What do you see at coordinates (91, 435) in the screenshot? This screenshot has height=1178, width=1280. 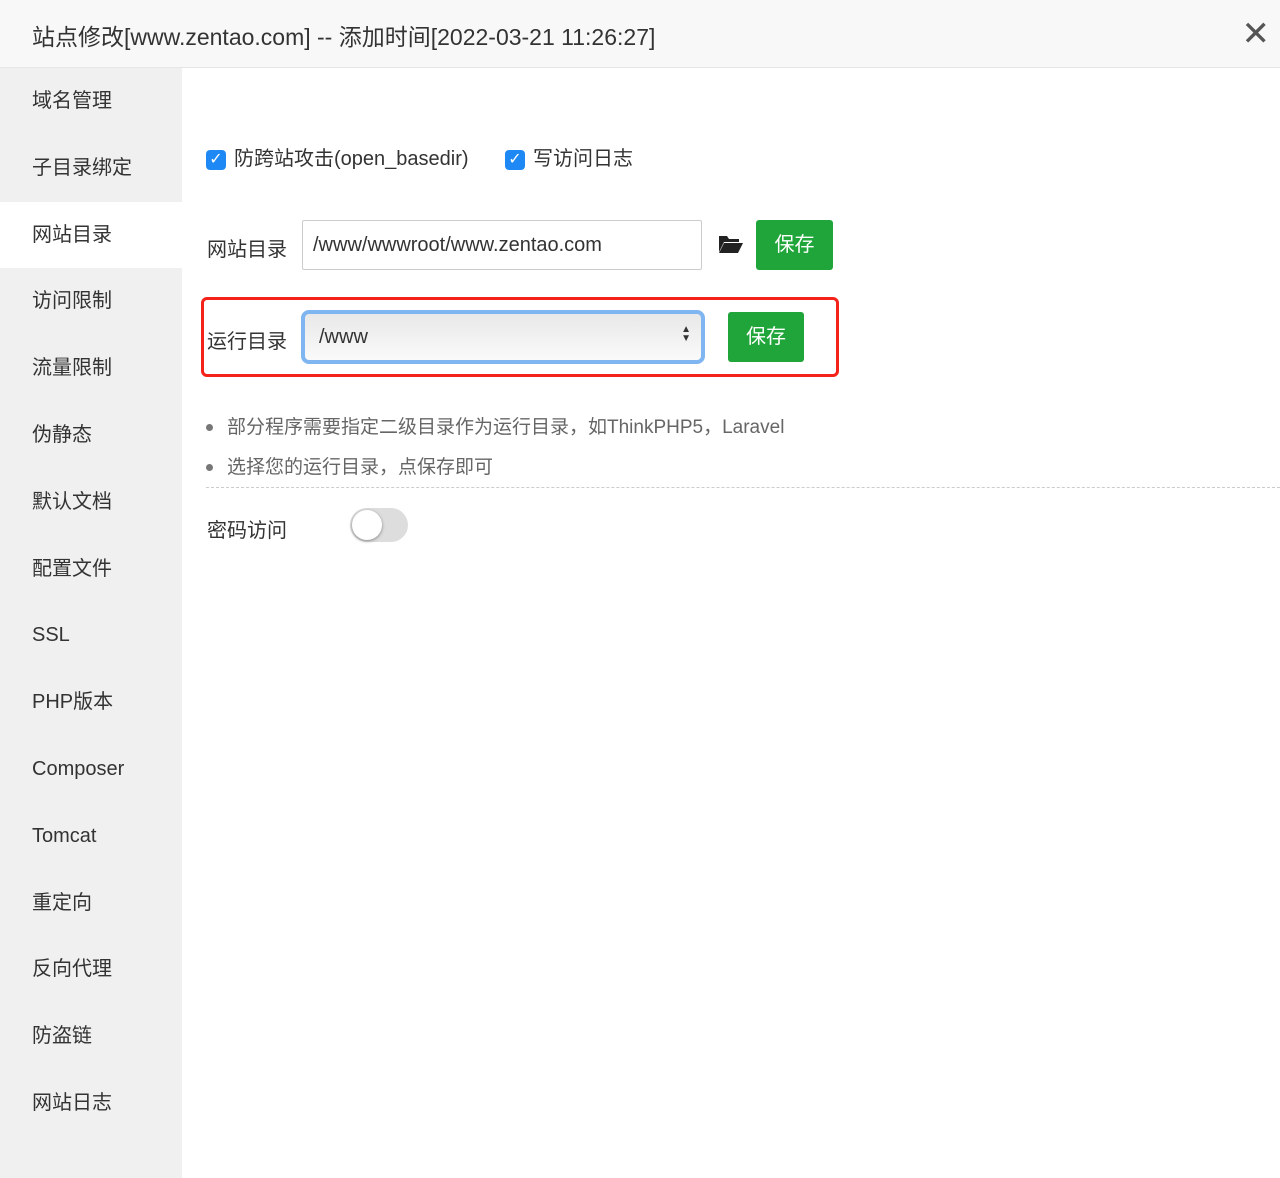 I see `sidebar-item-rewrite: 伪静态` at bounding box center [91, 435].